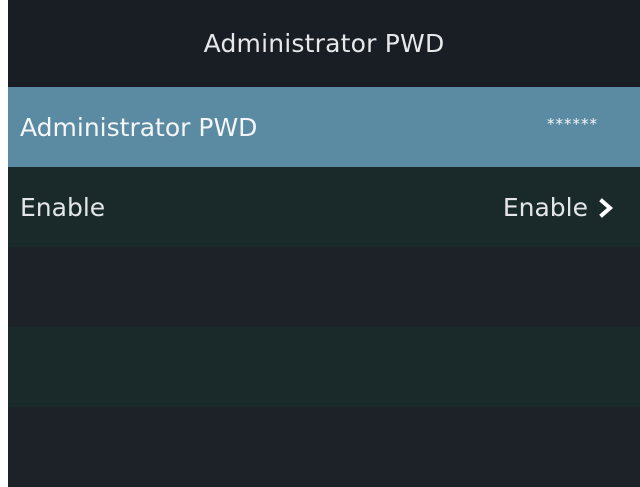  I want to click on menu-item-value: ******, so click(581, 124).